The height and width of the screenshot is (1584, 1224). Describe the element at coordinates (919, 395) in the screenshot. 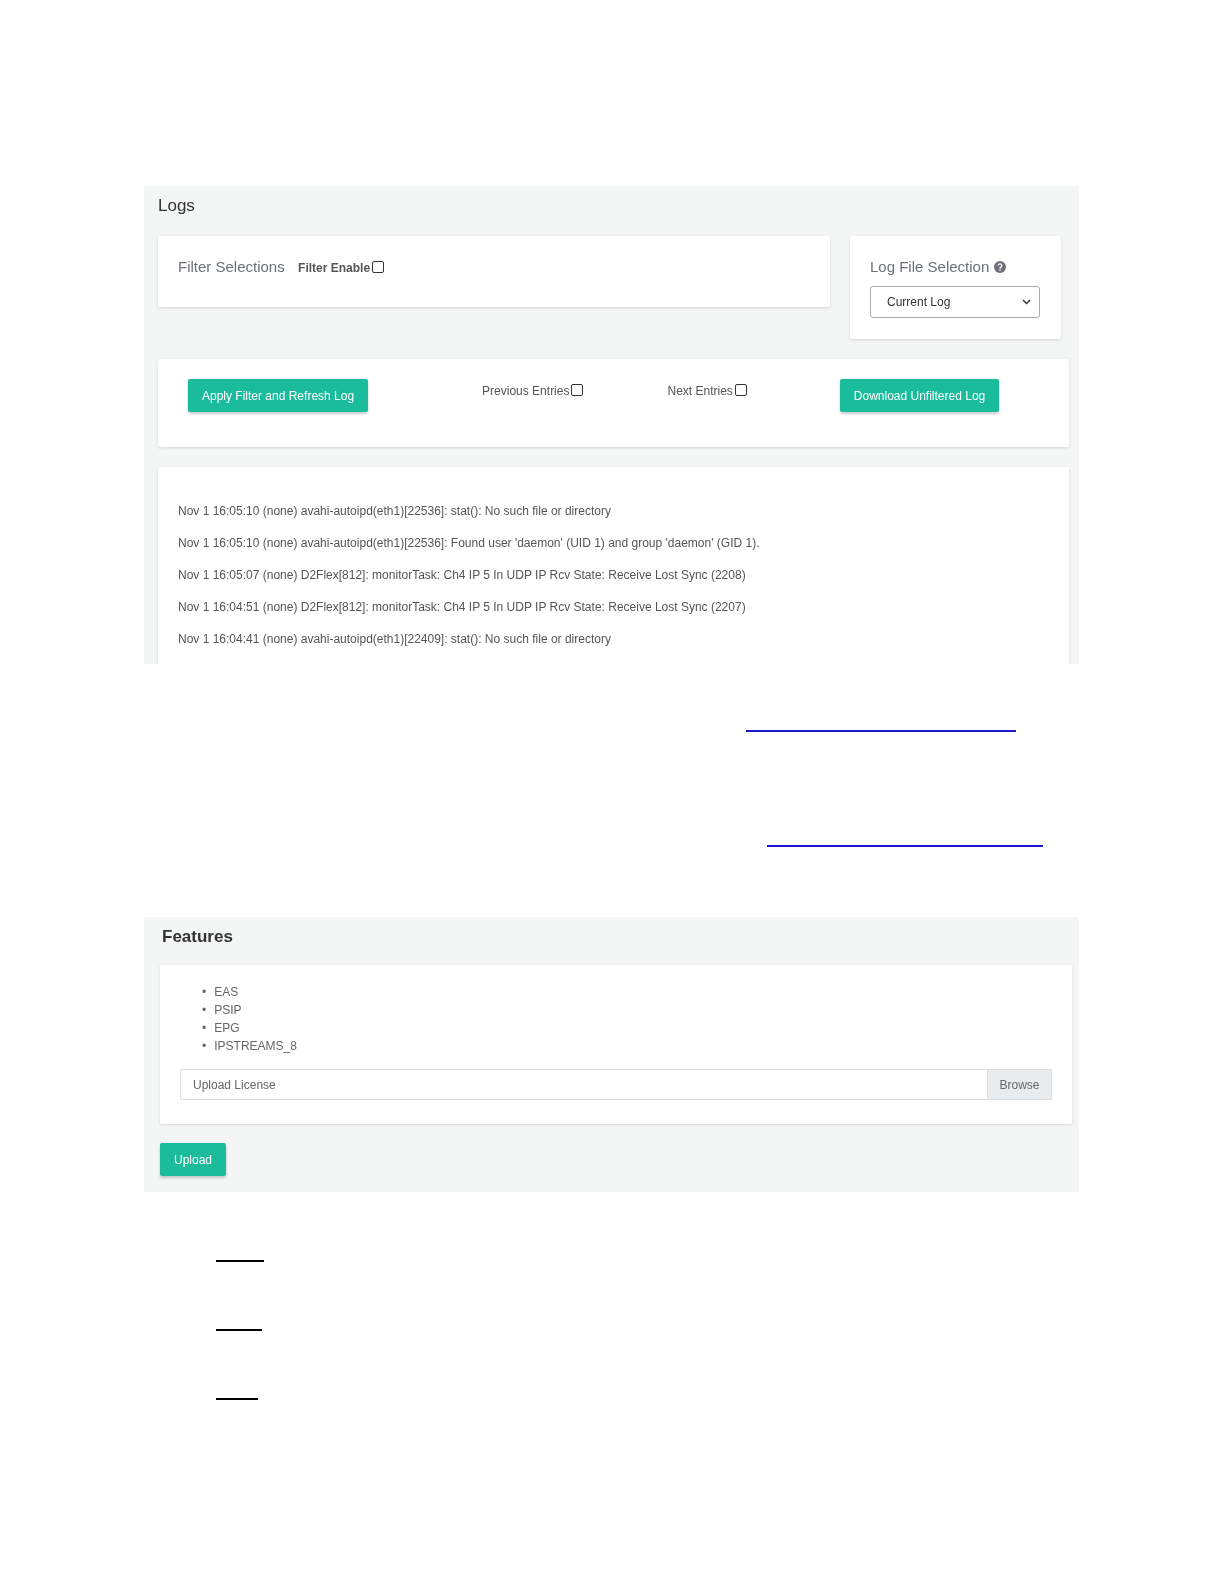

I see `download-log-button: Download Unfiltered Log` at that location.